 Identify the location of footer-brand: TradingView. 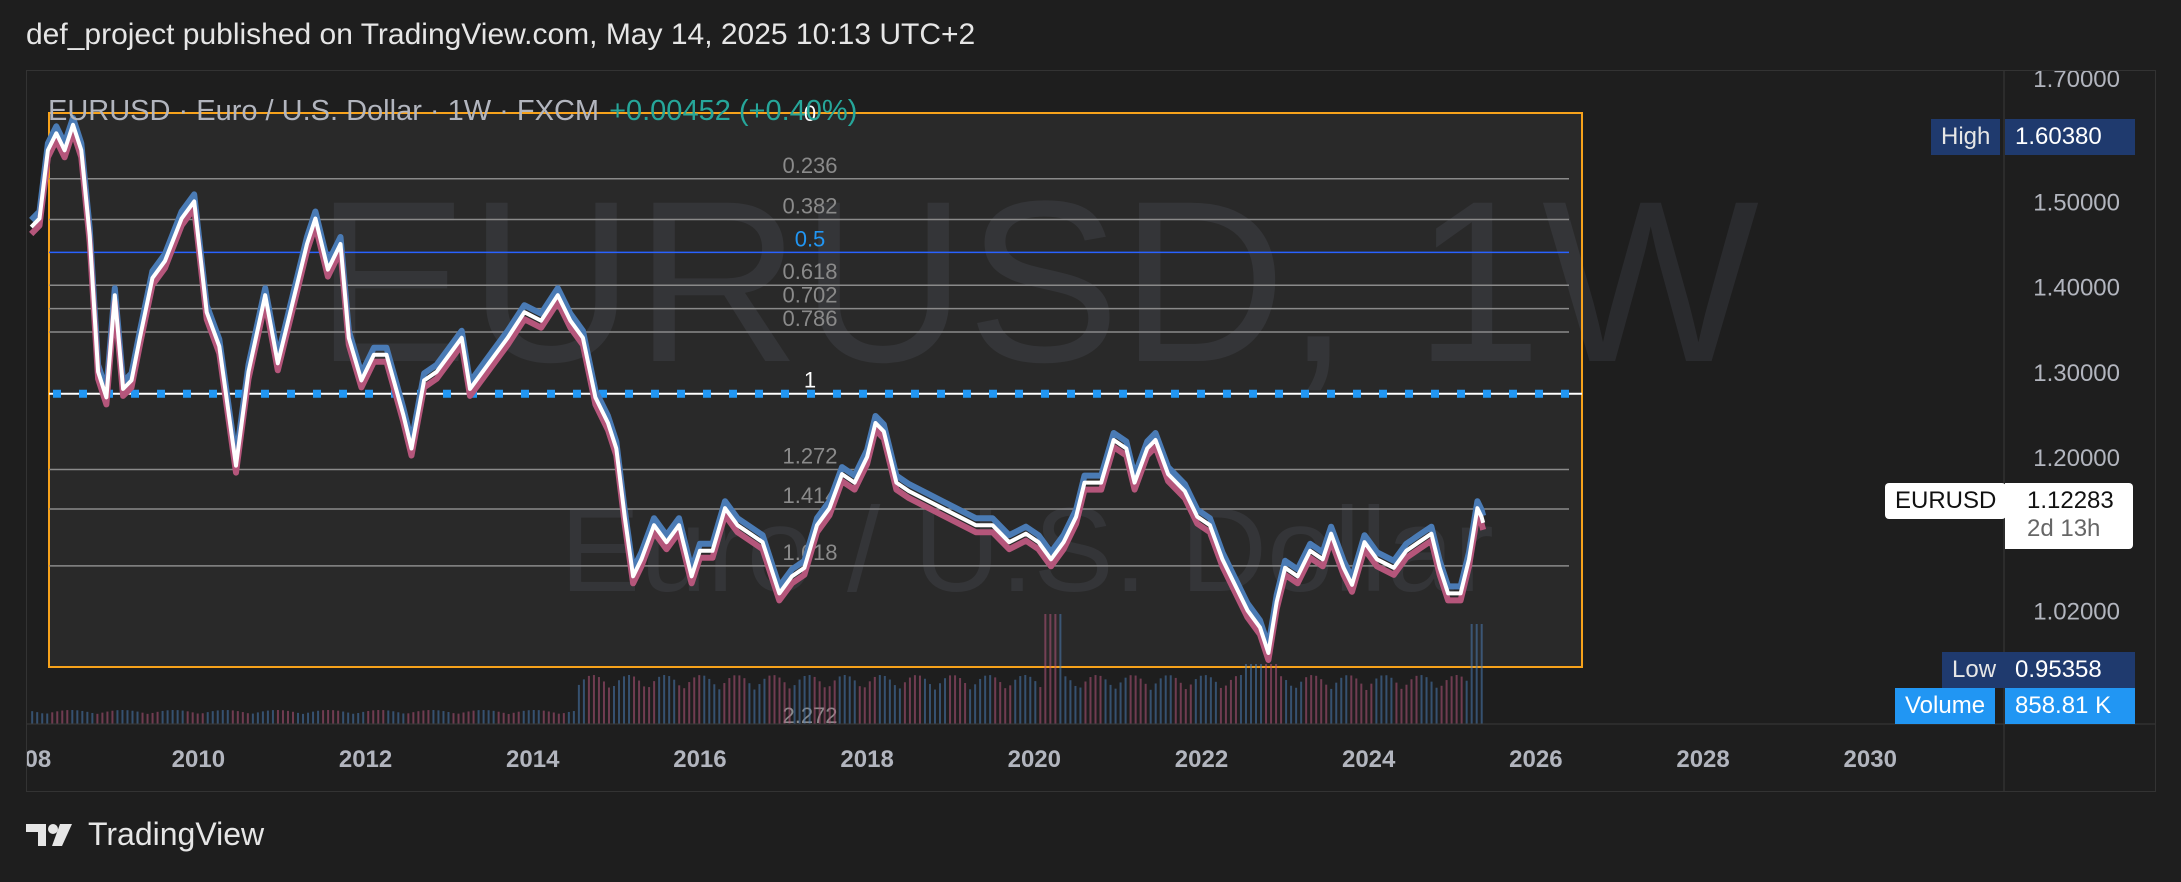
(145, 834).